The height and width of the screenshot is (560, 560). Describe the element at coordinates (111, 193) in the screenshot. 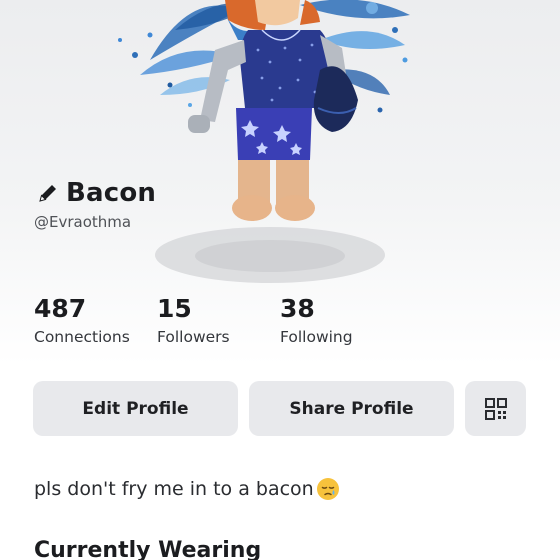

I see `display-name: Bacon` at that location.